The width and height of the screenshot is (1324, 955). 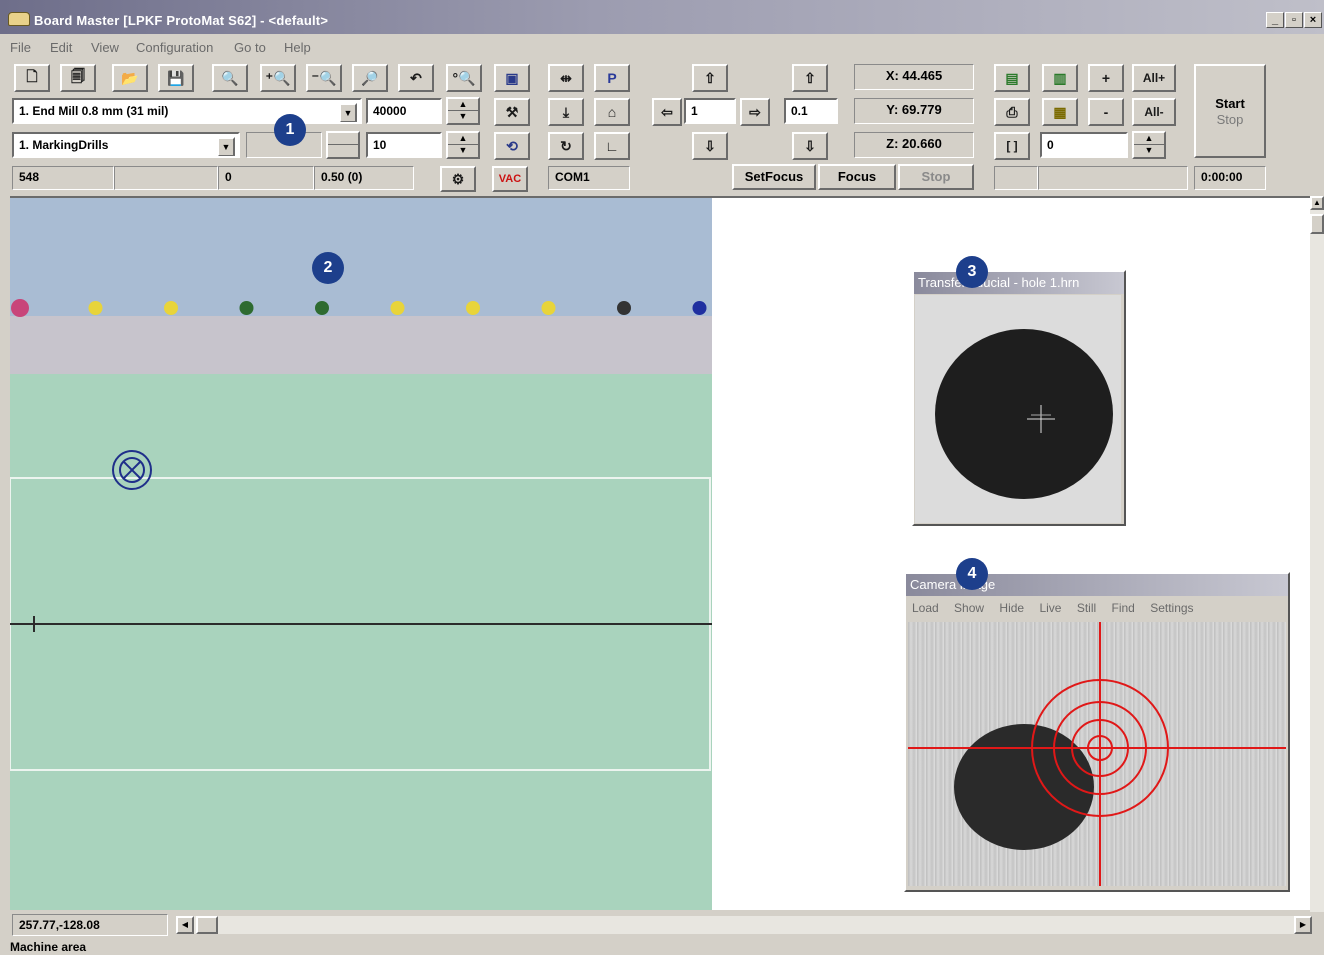 What do you see at coordinates (566, 112) in the screenshot?
I see `head-down-button: ⤓` at bounding box center [566, 112].